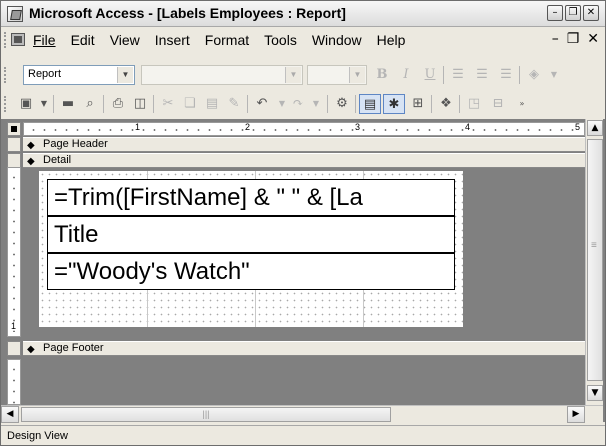 The height and width of the screenshot is (446, 606). Describe the element at coordinates (522, 104) in the screenshot. I see `more-buttons-icon: »` at that location.